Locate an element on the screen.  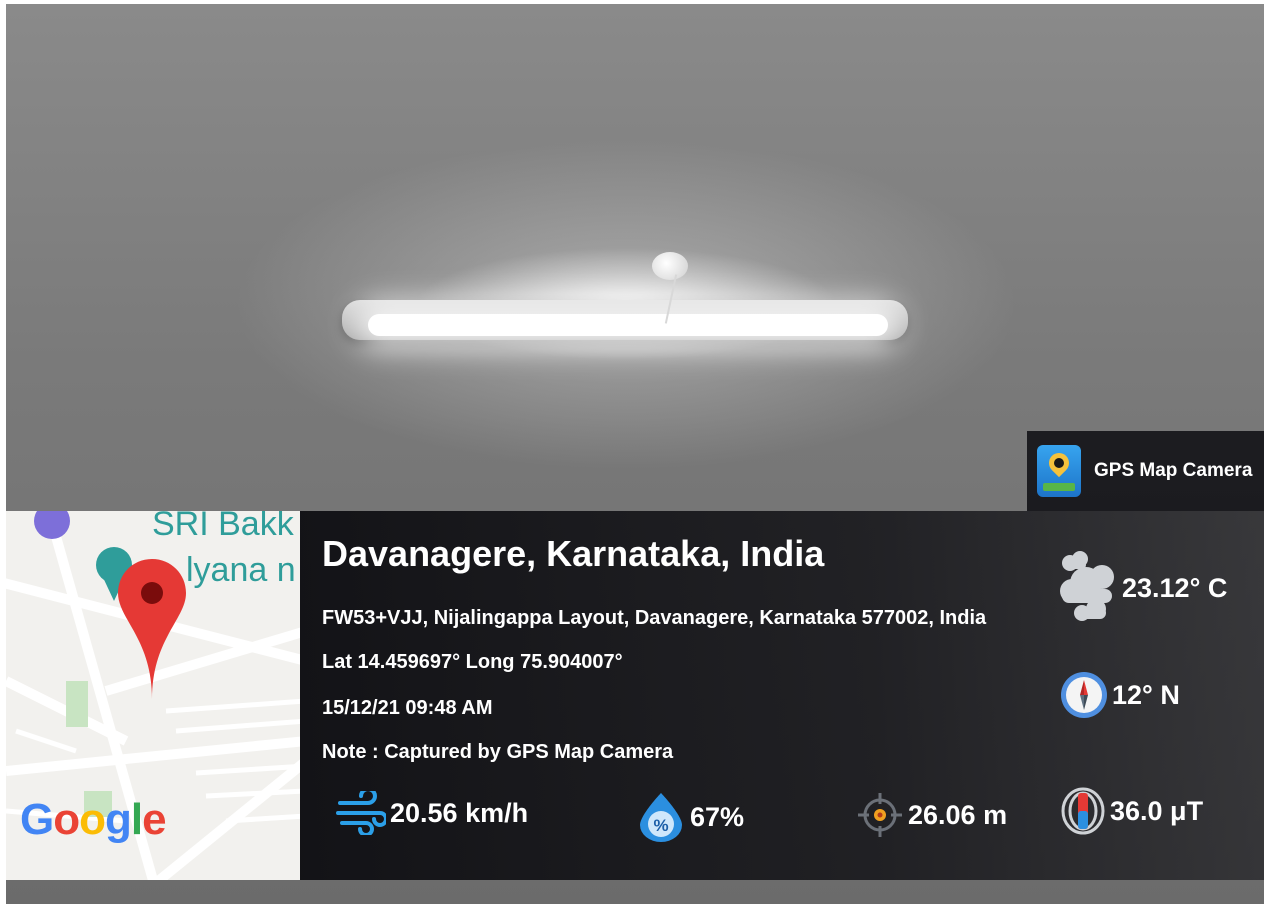
magnetic-metric: 36.0 μT is located at coordinates (1131, 811).